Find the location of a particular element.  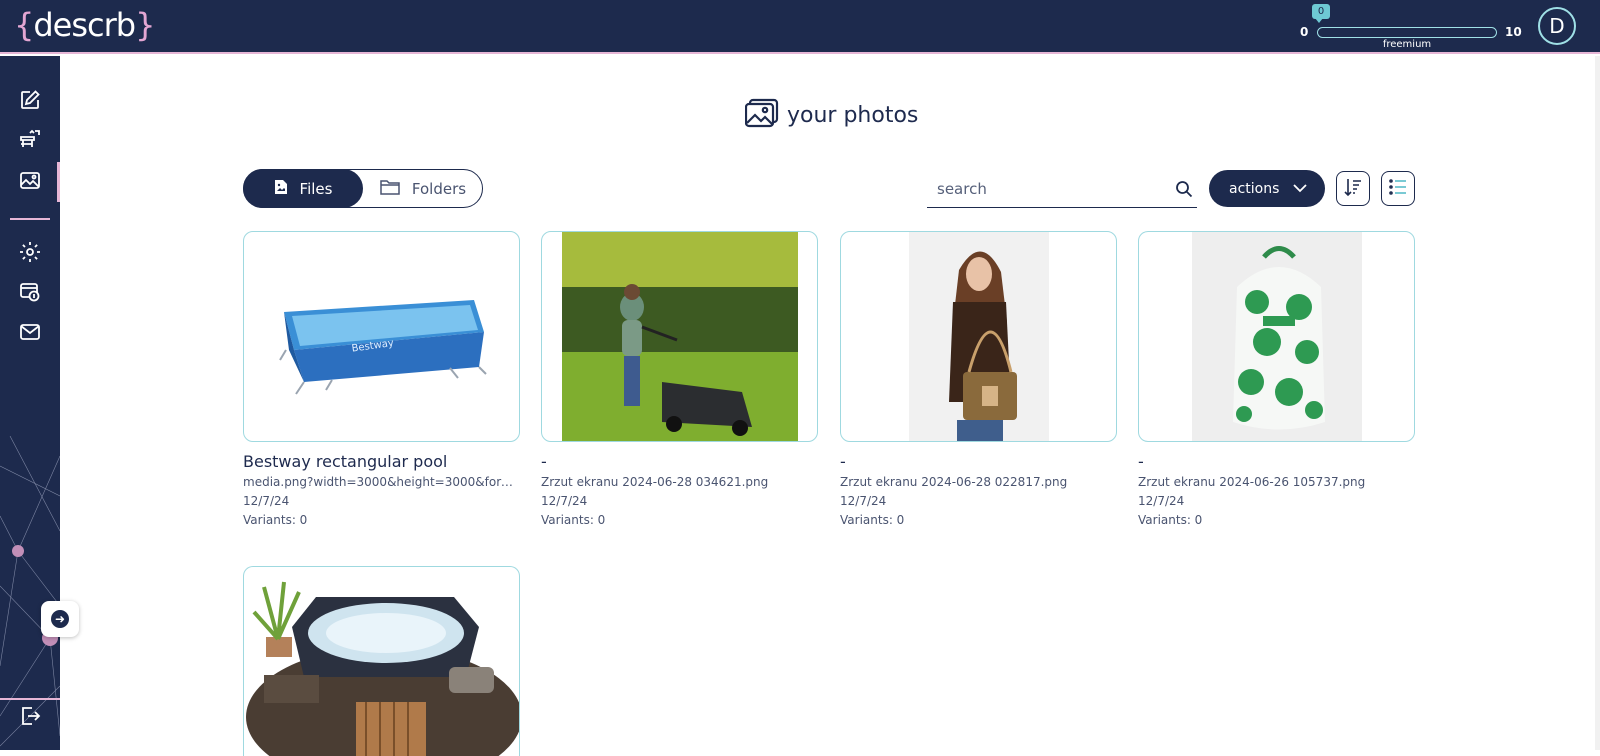

photos-heading-icon is located at coordinates (761, 115).